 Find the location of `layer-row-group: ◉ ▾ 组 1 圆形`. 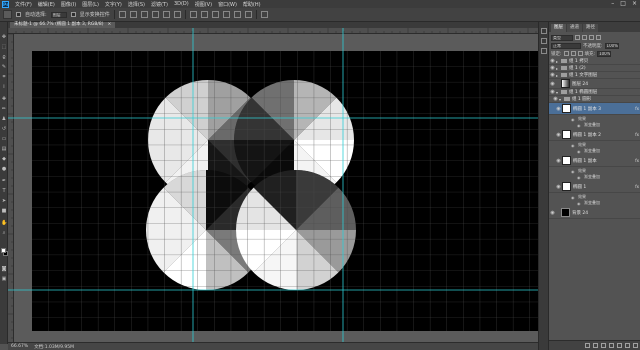

layer-row-group: ◉ ▾ 组 1 圆形 is located at coordinates (594, 99).